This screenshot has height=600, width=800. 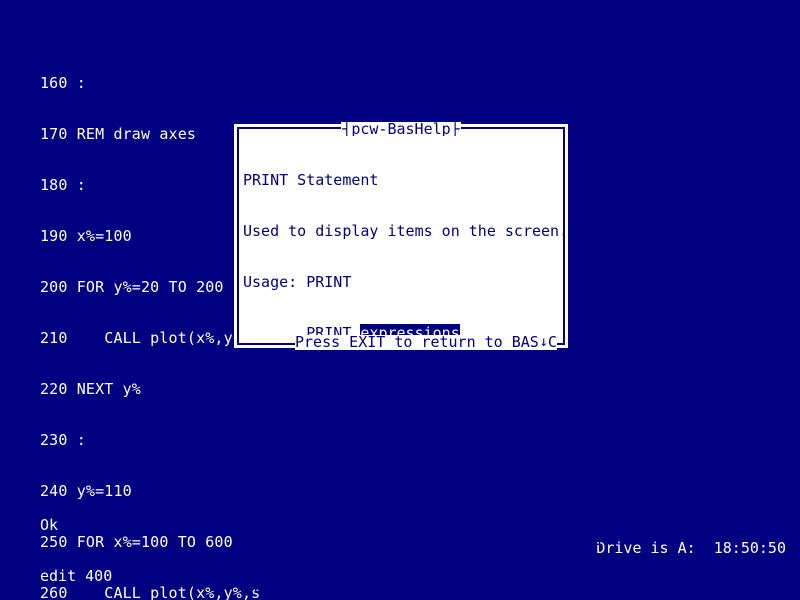 What do you see at coordinates (646, 548) in the screenshot?
I see `drive-indicator: Drive is A:` at bounding box center [646, 548].